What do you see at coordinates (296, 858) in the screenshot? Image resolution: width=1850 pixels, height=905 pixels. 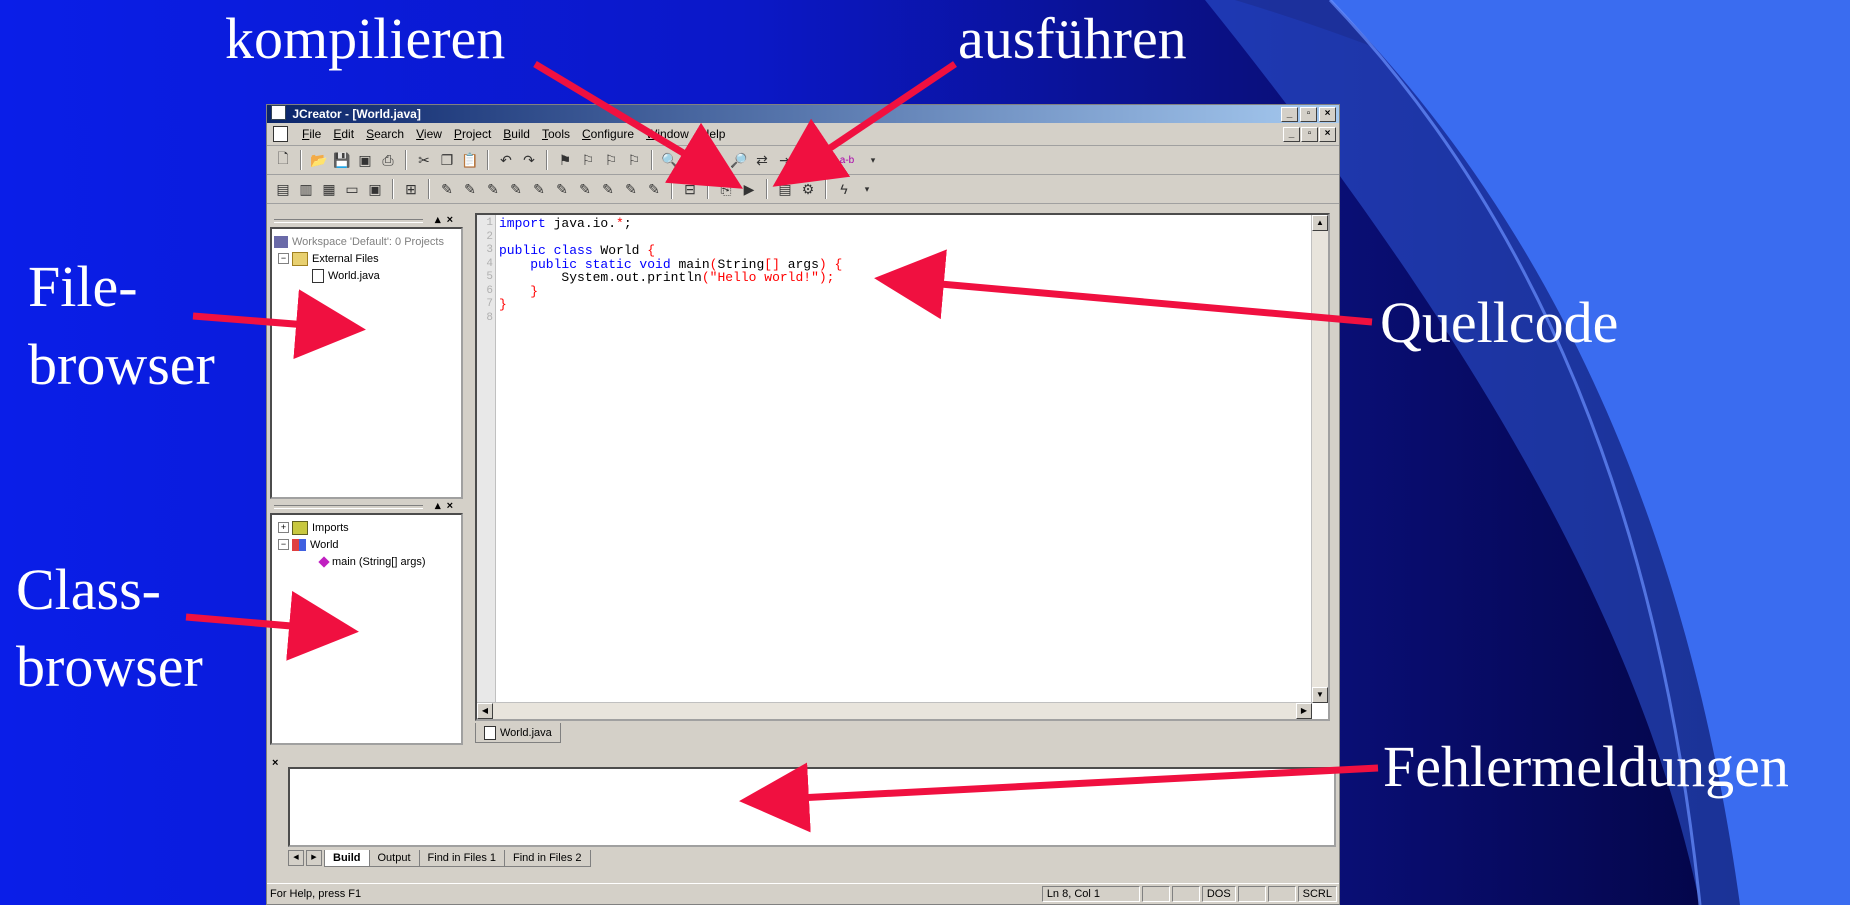 I see `tab-scroll-left-icon: ◀` at bounding box center [296, 858].